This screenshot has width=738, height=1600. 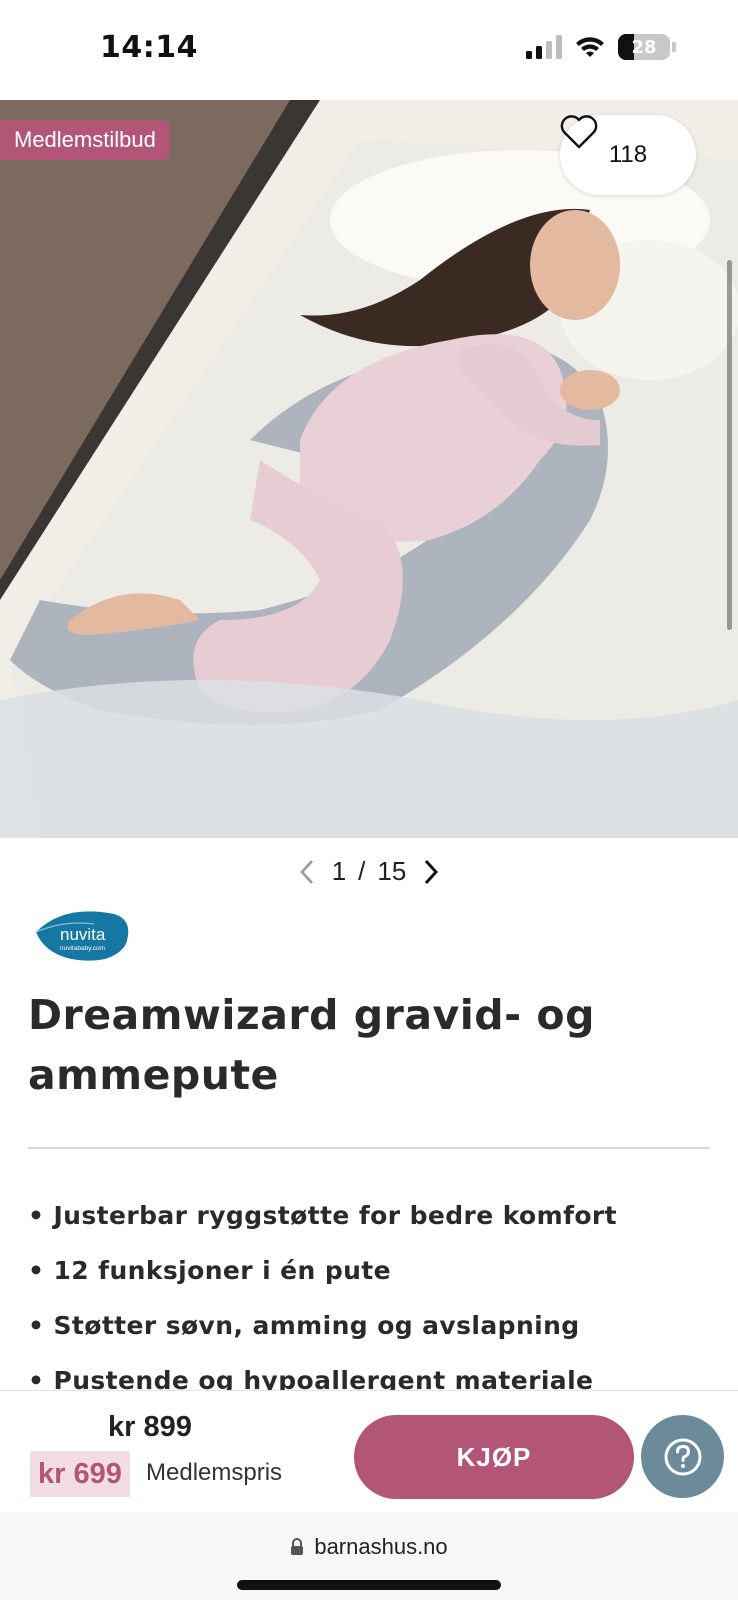 I want to click on status-icons: 28, so click(x=601, y=47).